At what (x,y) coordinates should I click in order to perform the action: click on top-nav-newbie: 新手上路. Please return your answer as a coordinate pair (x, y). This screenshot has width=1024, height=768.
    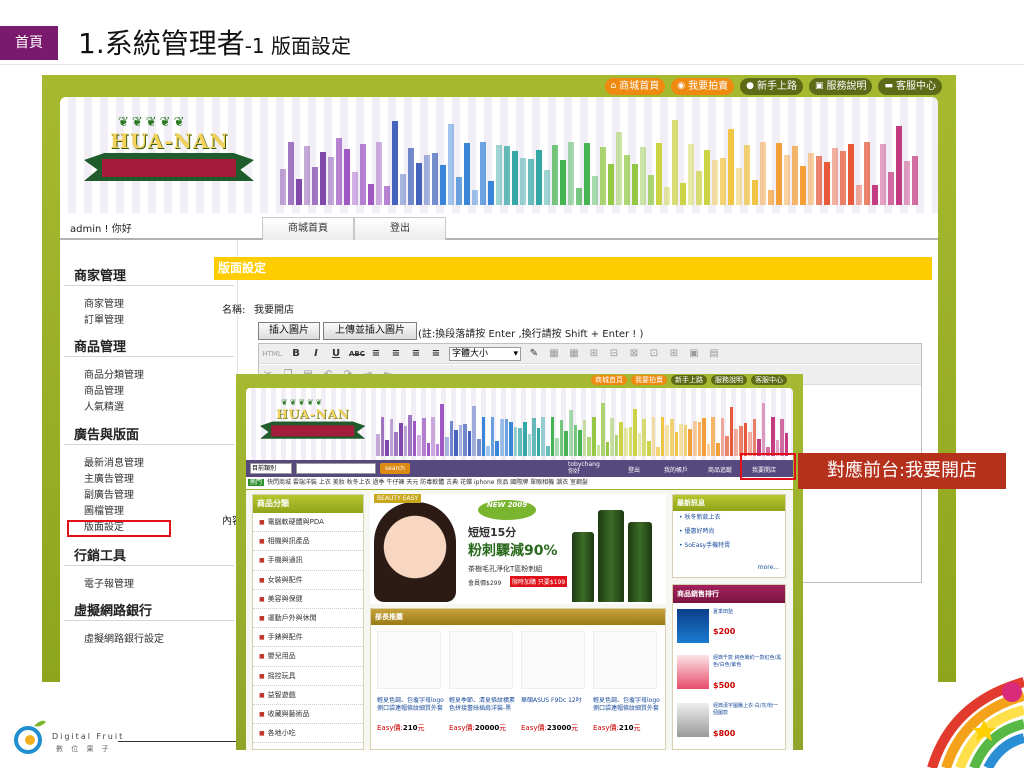
    Looking at the image, I should click on (689, 380).